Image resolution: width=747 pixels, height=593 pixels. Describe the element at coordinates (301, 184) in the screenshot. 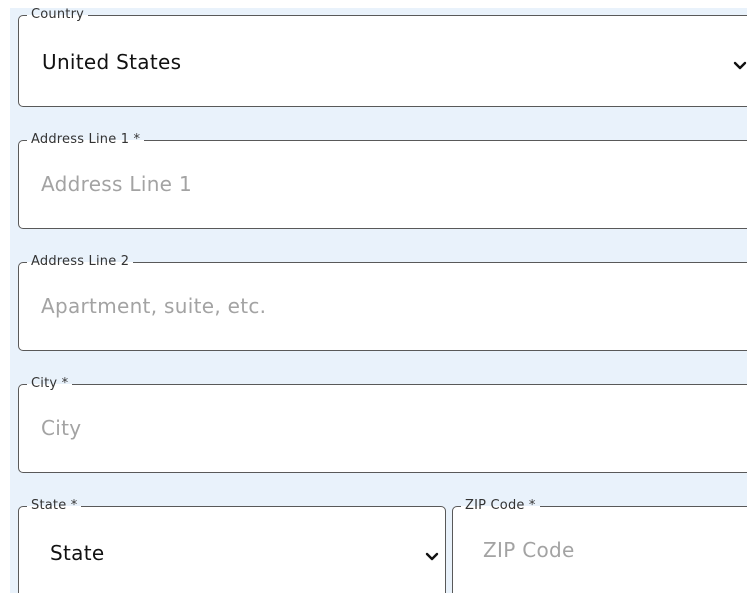

I see `address-line-1-input` at that location.